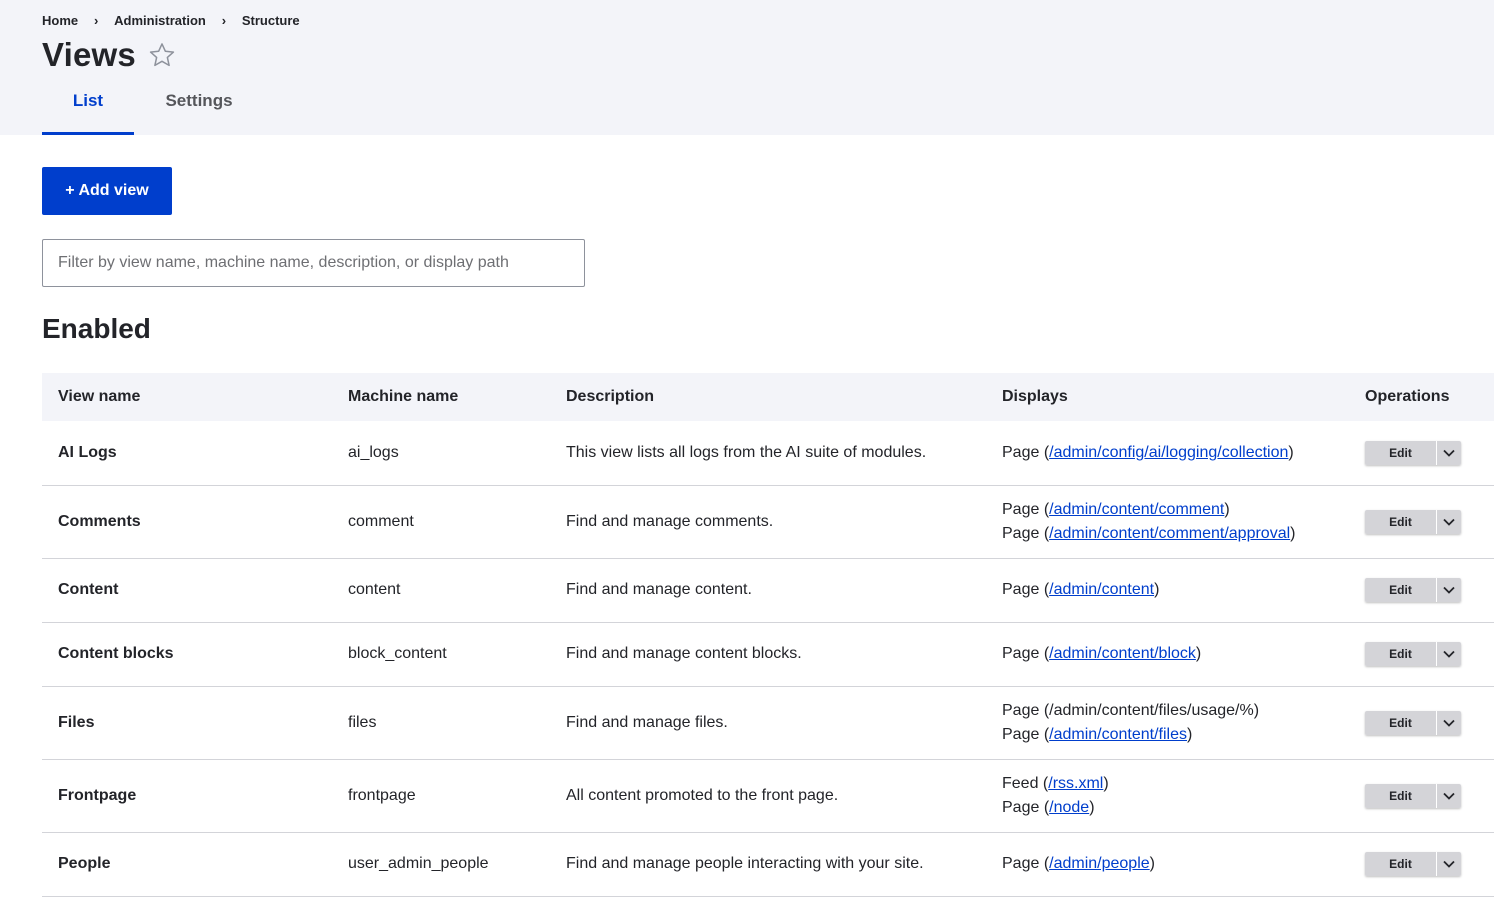 This screenshot has width=1494, height=903. I want to click on display-entry: Page (/admin/content/block), so click(1167, 654).